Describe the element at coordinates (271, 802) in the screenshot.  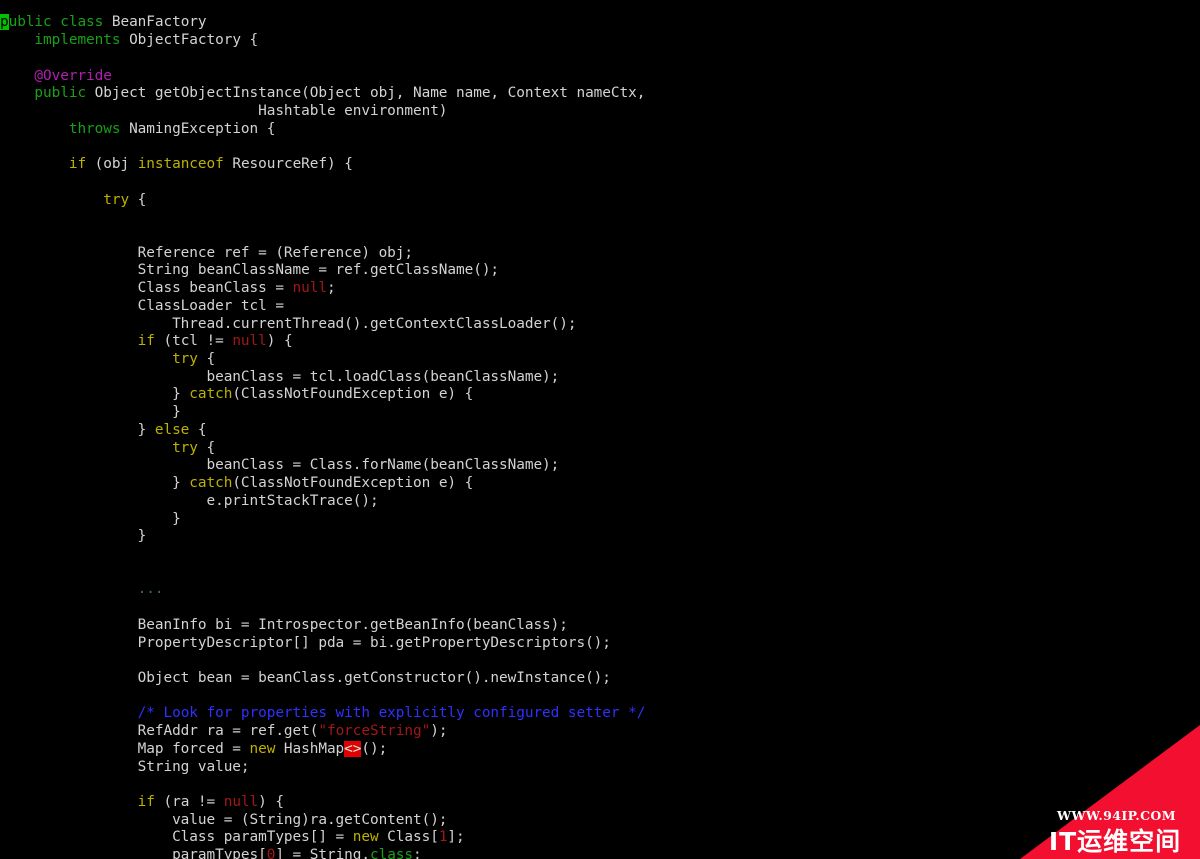
I see `code-token: ) {` at that location.